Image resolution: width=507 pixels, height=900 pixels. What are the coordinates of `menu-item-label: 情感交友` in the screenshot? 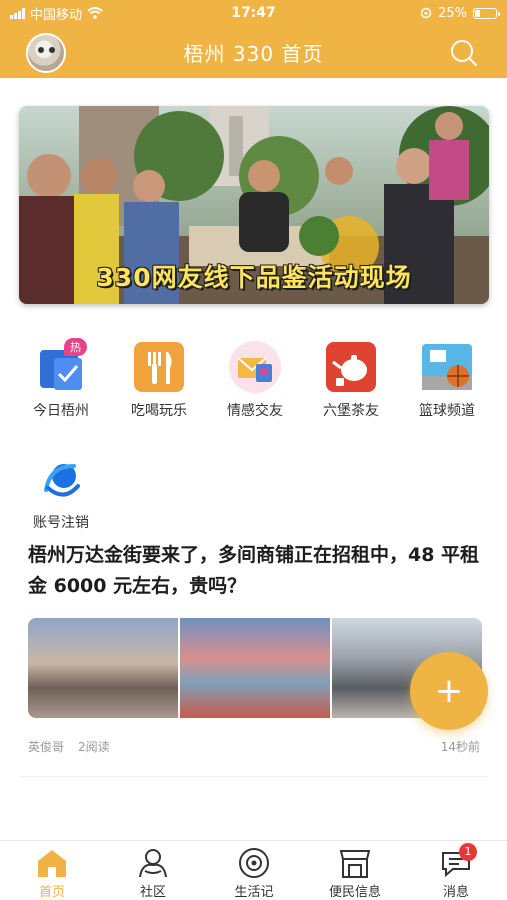 It's located at (255, 411).